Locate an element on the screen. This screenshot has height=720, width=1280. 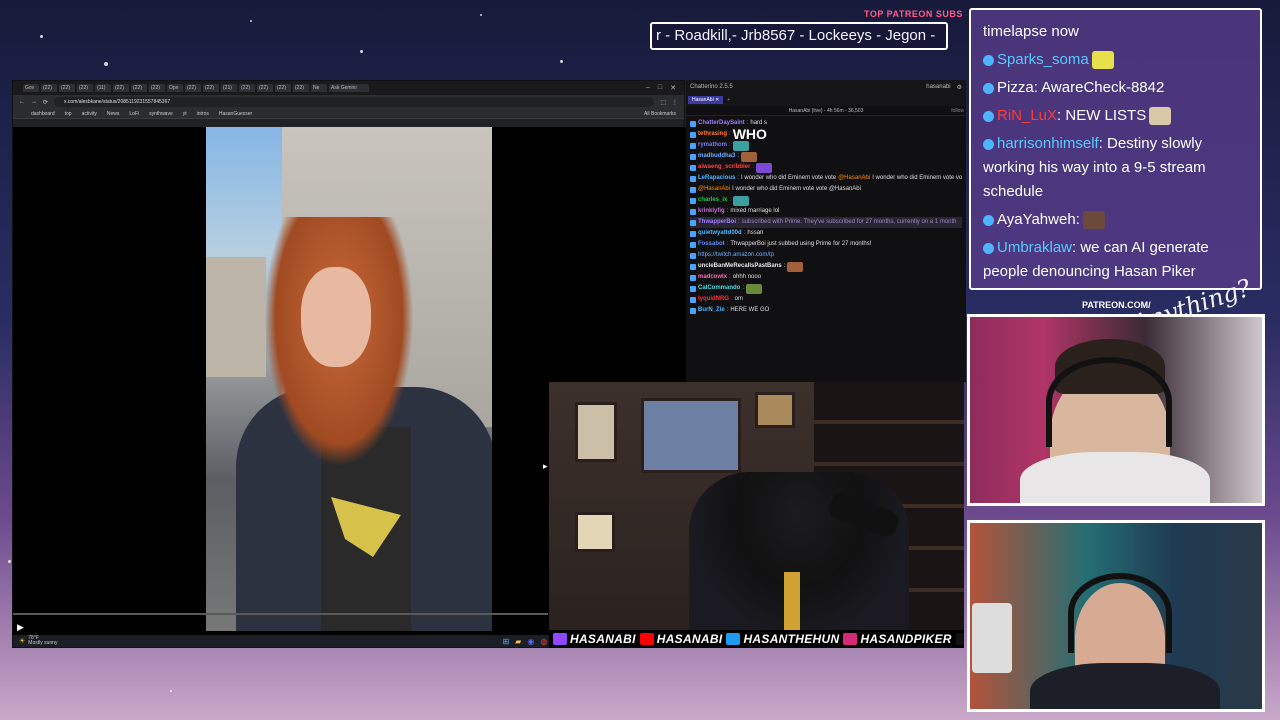
overlay-chat-username: Pizza is located at coordinates (1015, 87).